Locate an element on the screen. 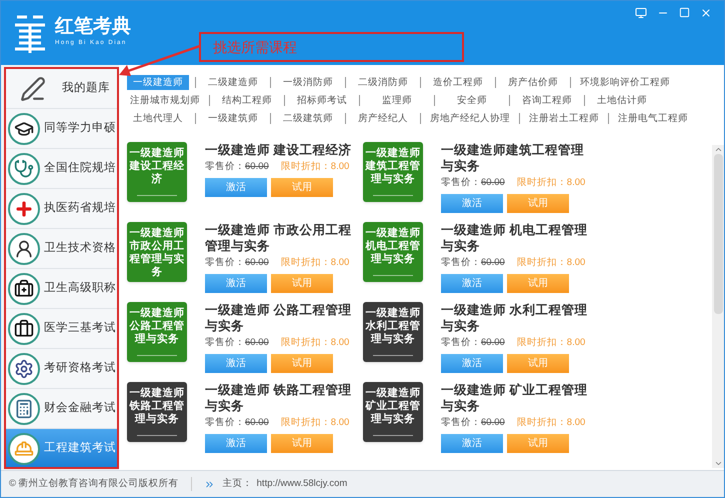 This screenshot has width=725, height=498. category-tab: 咨询工程师 is located at coordinates (547, 100).